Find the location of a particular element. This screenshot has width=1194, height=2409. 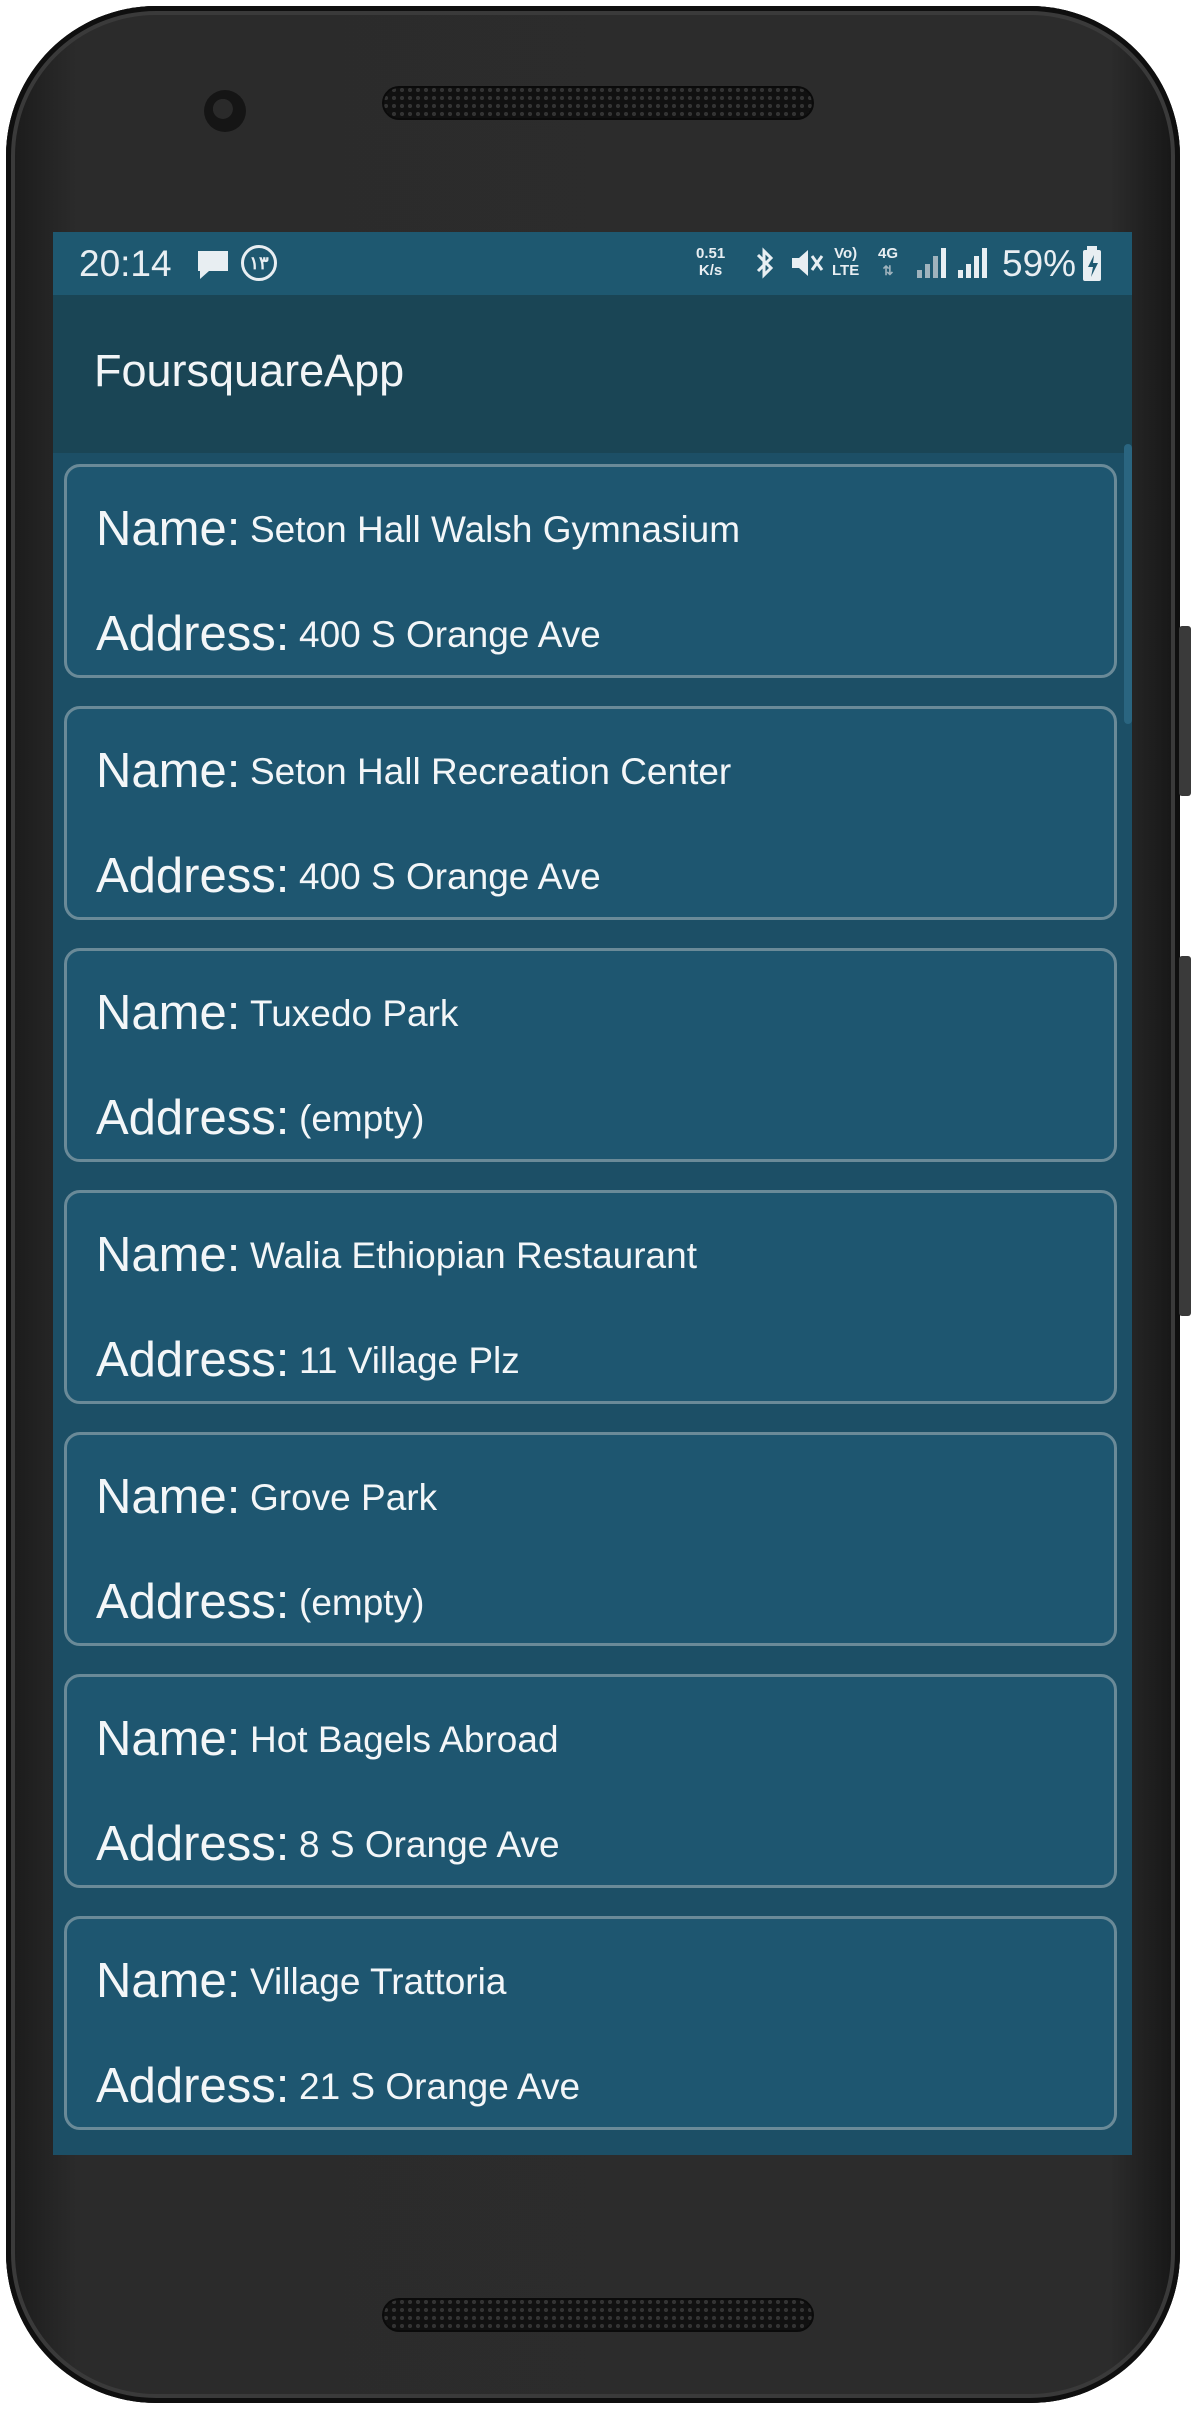

mute-icon is located at coordinates (808, 263).